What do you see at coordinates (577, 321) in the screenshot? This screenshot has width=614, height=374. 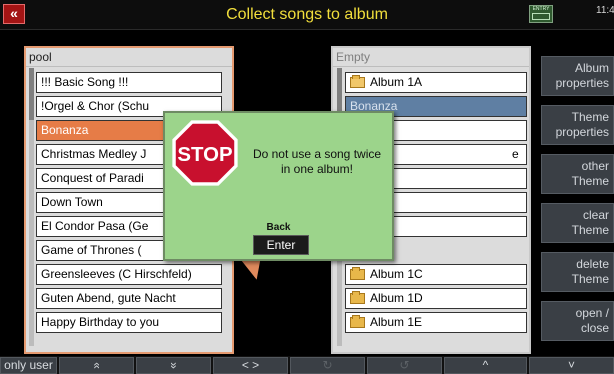 I see `open-close-button: open / close` at bounding box center [577, 321].